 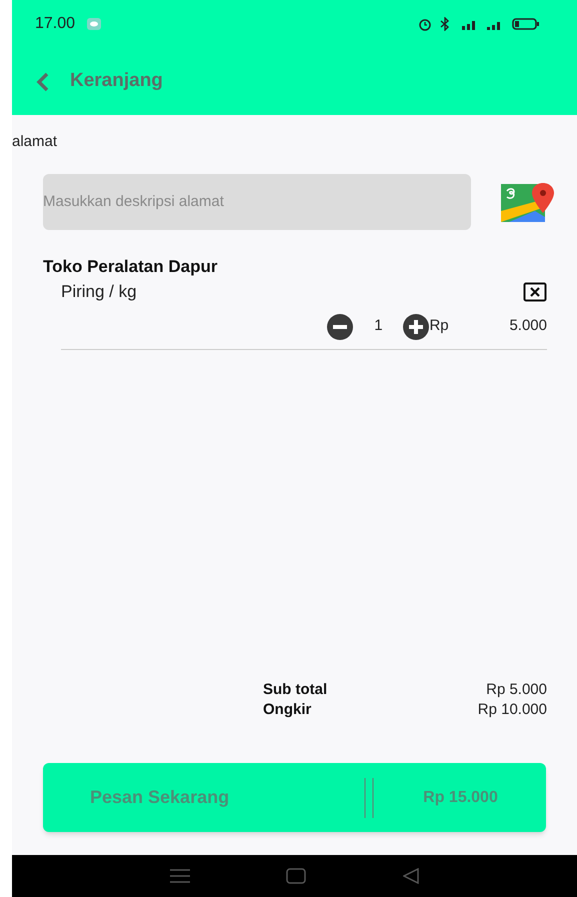 I want to click on minus-button, so click(x=340, y=327).